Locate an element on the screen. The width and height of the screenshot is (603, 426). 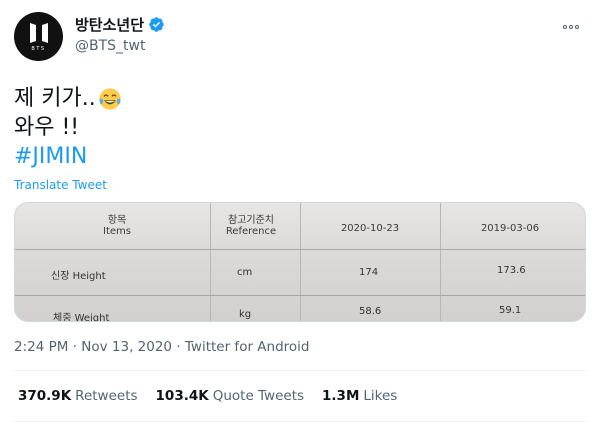
table-row-rule is located at coordinates (300, 295).